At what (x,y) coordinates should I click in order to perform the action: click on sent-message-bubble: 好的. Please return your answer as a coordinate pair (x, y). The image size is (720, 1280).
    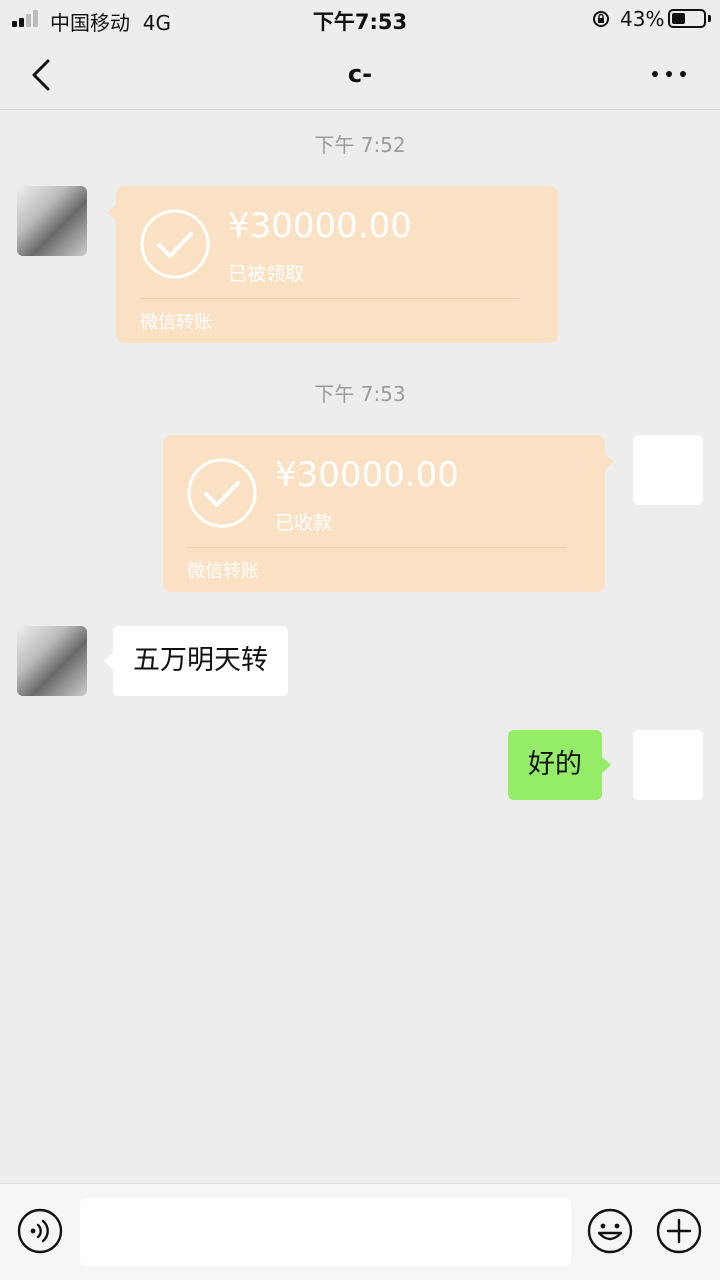
    Looking at the image, I should click on (559, 765).